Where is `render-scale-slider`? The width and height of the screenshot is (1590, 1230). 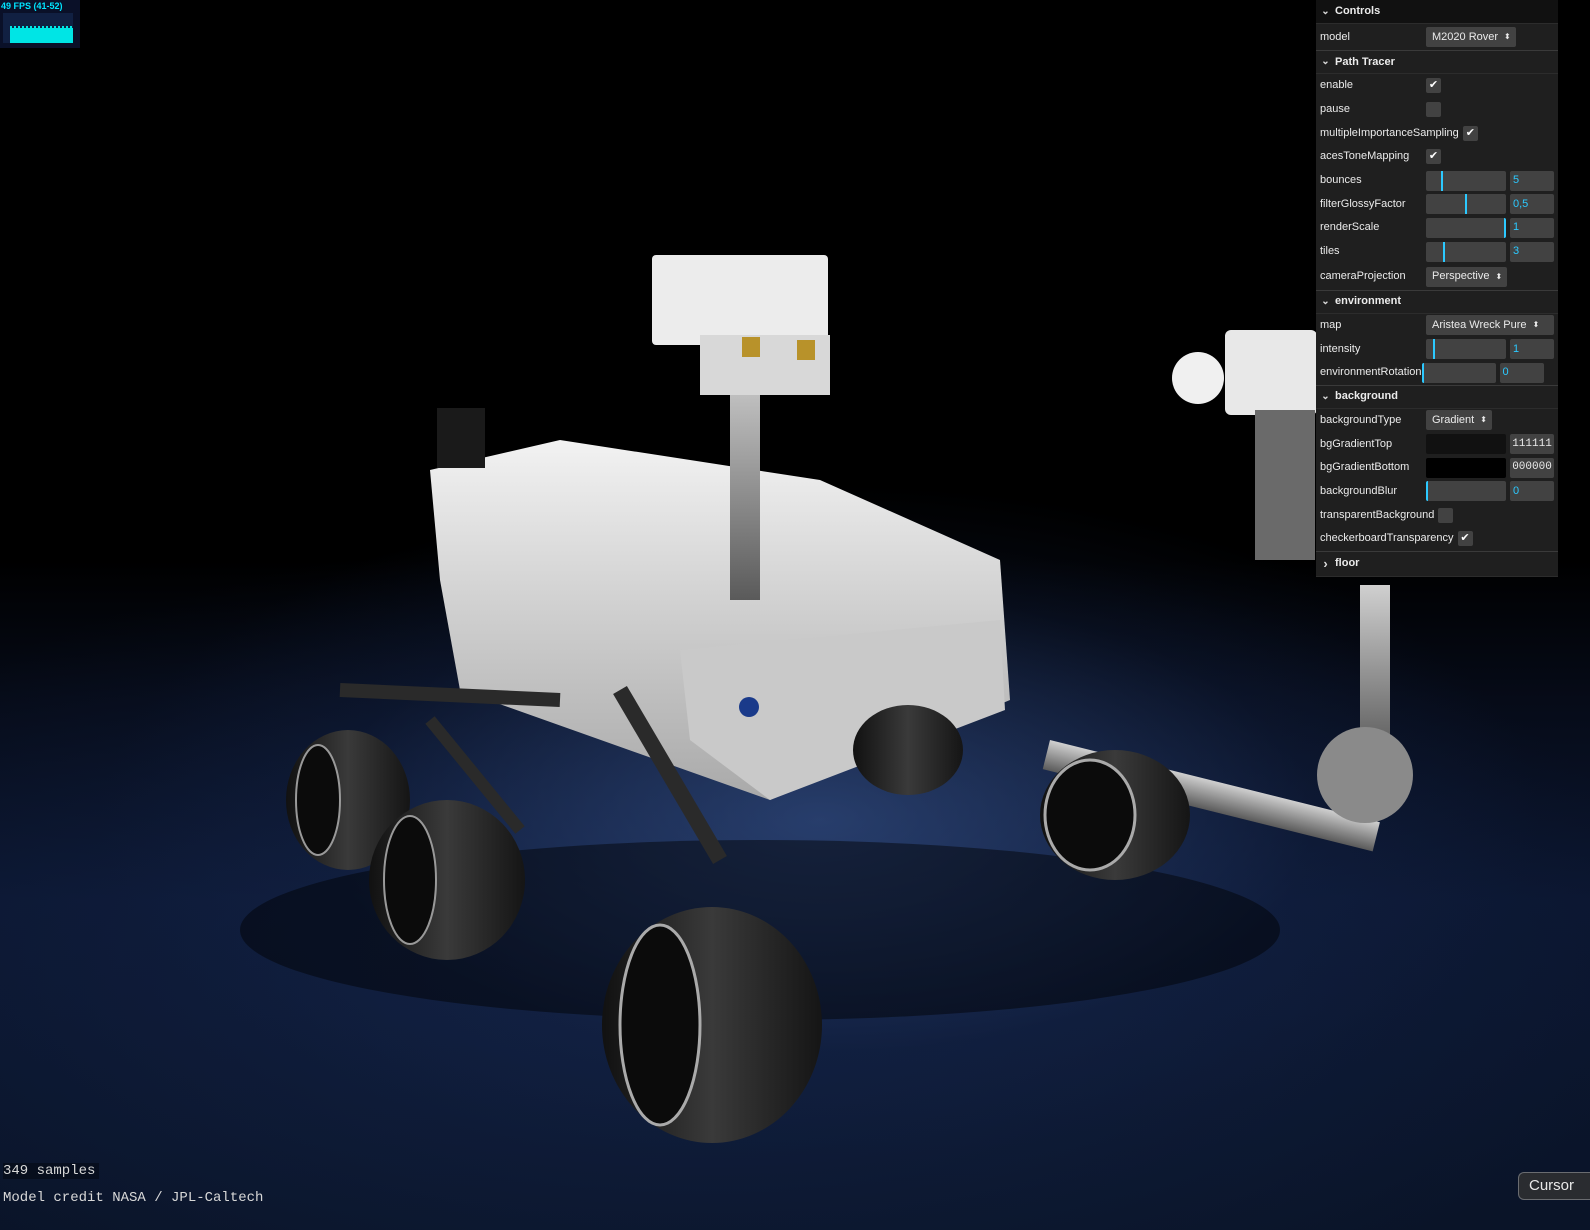 render-scale-slider is located at coordinates (1466, 227).